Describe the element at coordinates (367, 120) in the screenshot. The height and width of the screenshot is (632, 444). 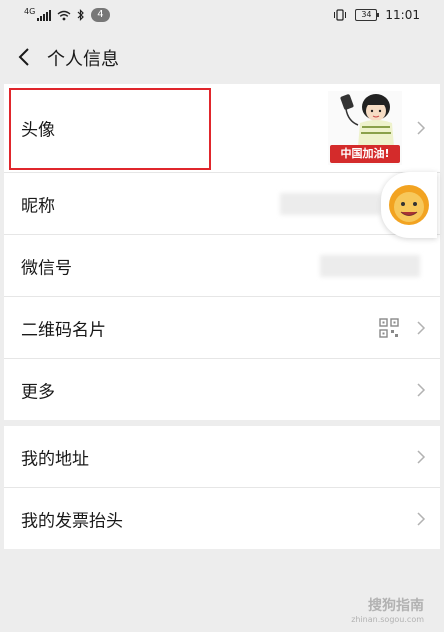
I see `avatar-illustration` at that location.